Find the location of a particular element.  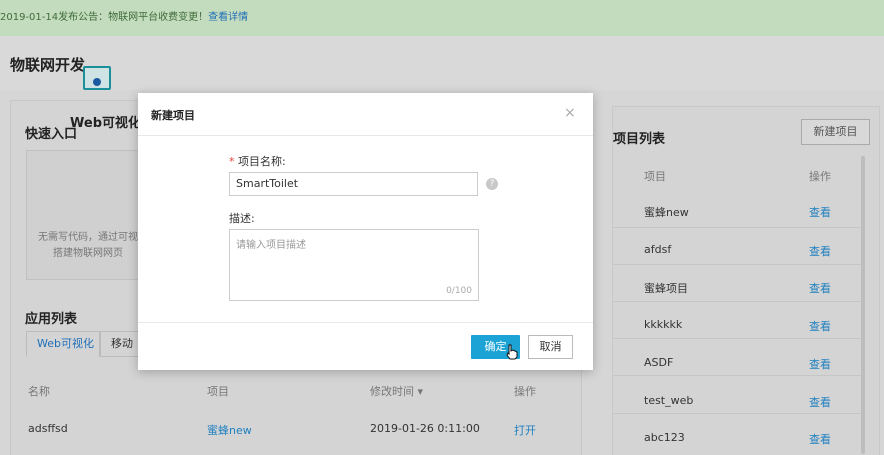

project-name-input: SmartToilet is located at coordinates (353, 184).